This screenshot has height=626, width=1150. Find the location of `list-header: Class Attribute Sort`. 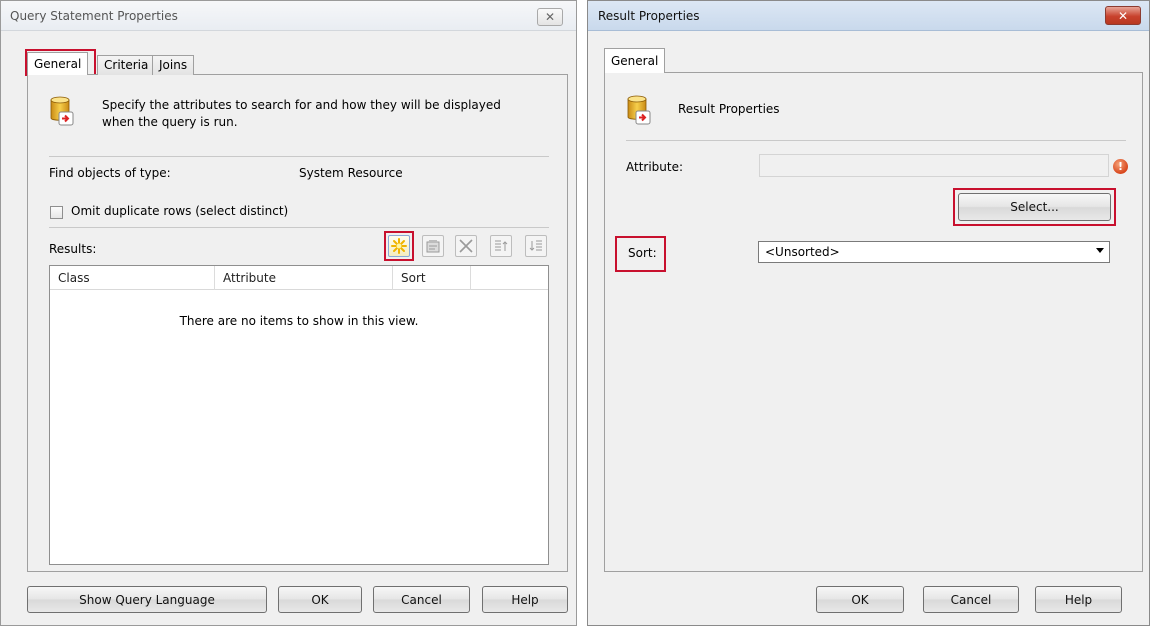

list-header: Class Attribute Sort is located at coordinates (299, 278).